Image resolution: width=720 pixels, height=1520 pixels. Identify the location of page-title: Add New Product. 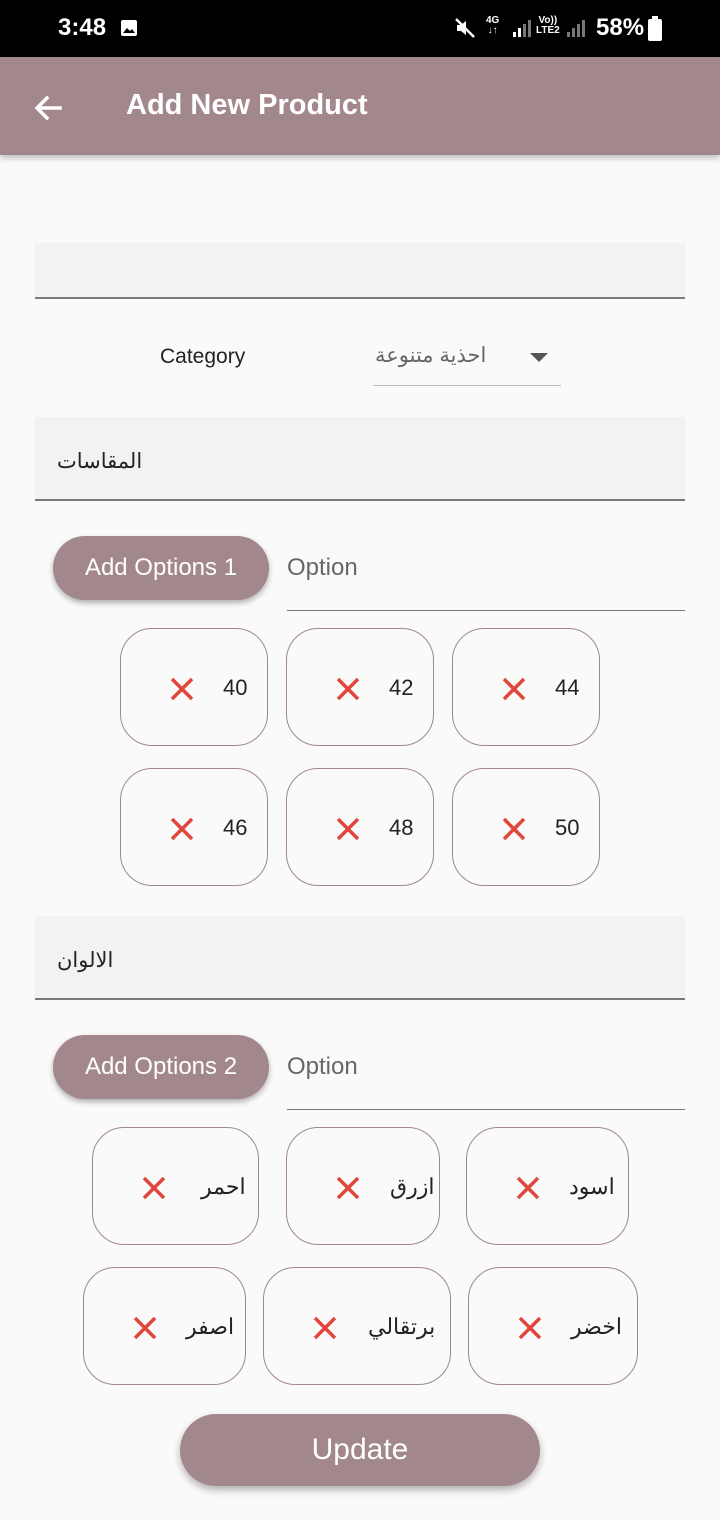
(247, 105).